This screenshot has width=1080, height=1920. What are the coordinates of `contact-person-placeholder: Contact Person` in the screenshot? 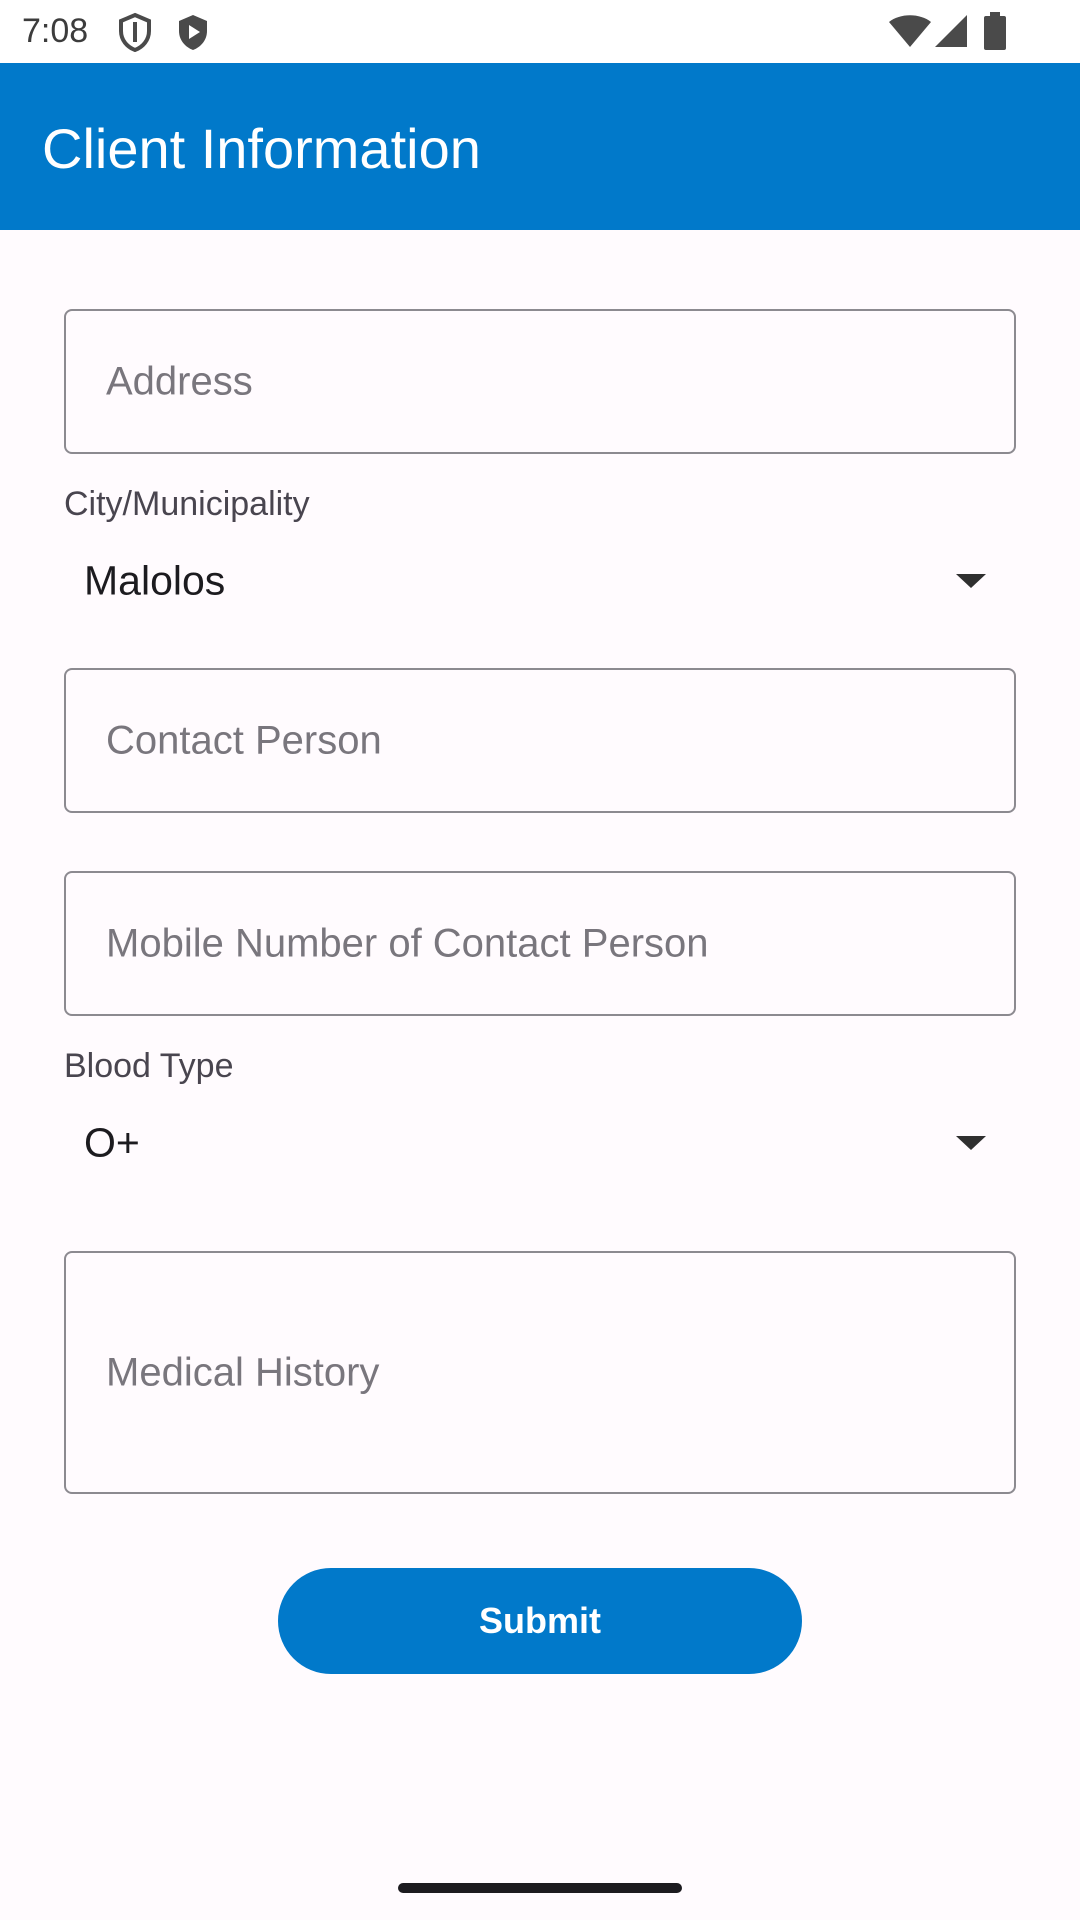 It's located at (244, 740).